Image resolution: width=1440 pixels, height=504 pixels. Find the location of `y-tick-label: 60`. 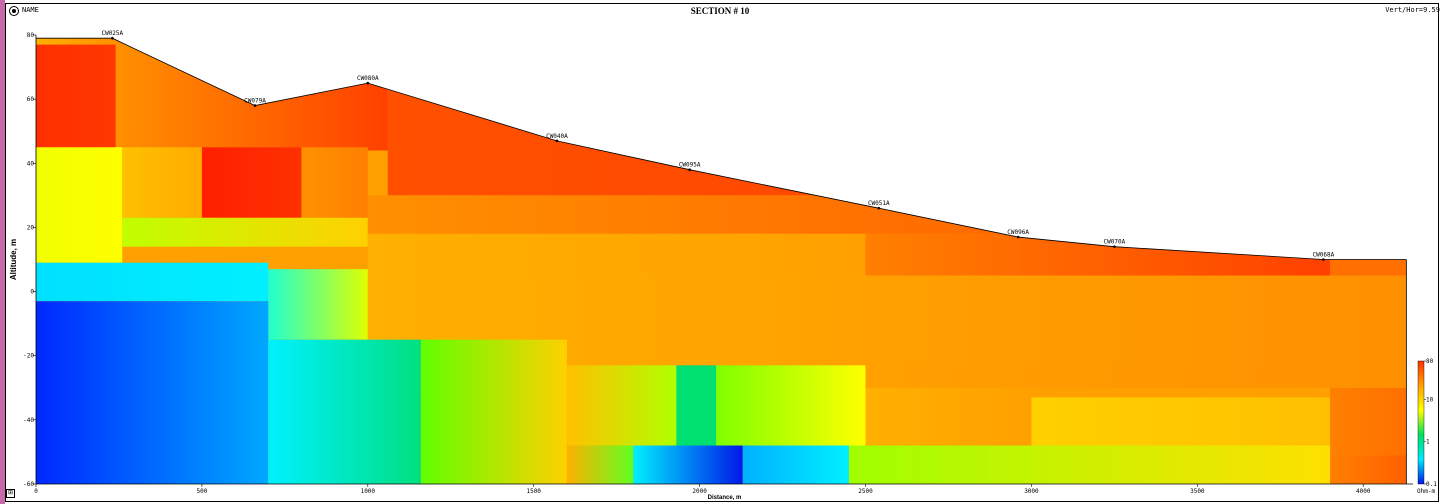

y-tick-label: 60 is located at coordinates (31, 99).